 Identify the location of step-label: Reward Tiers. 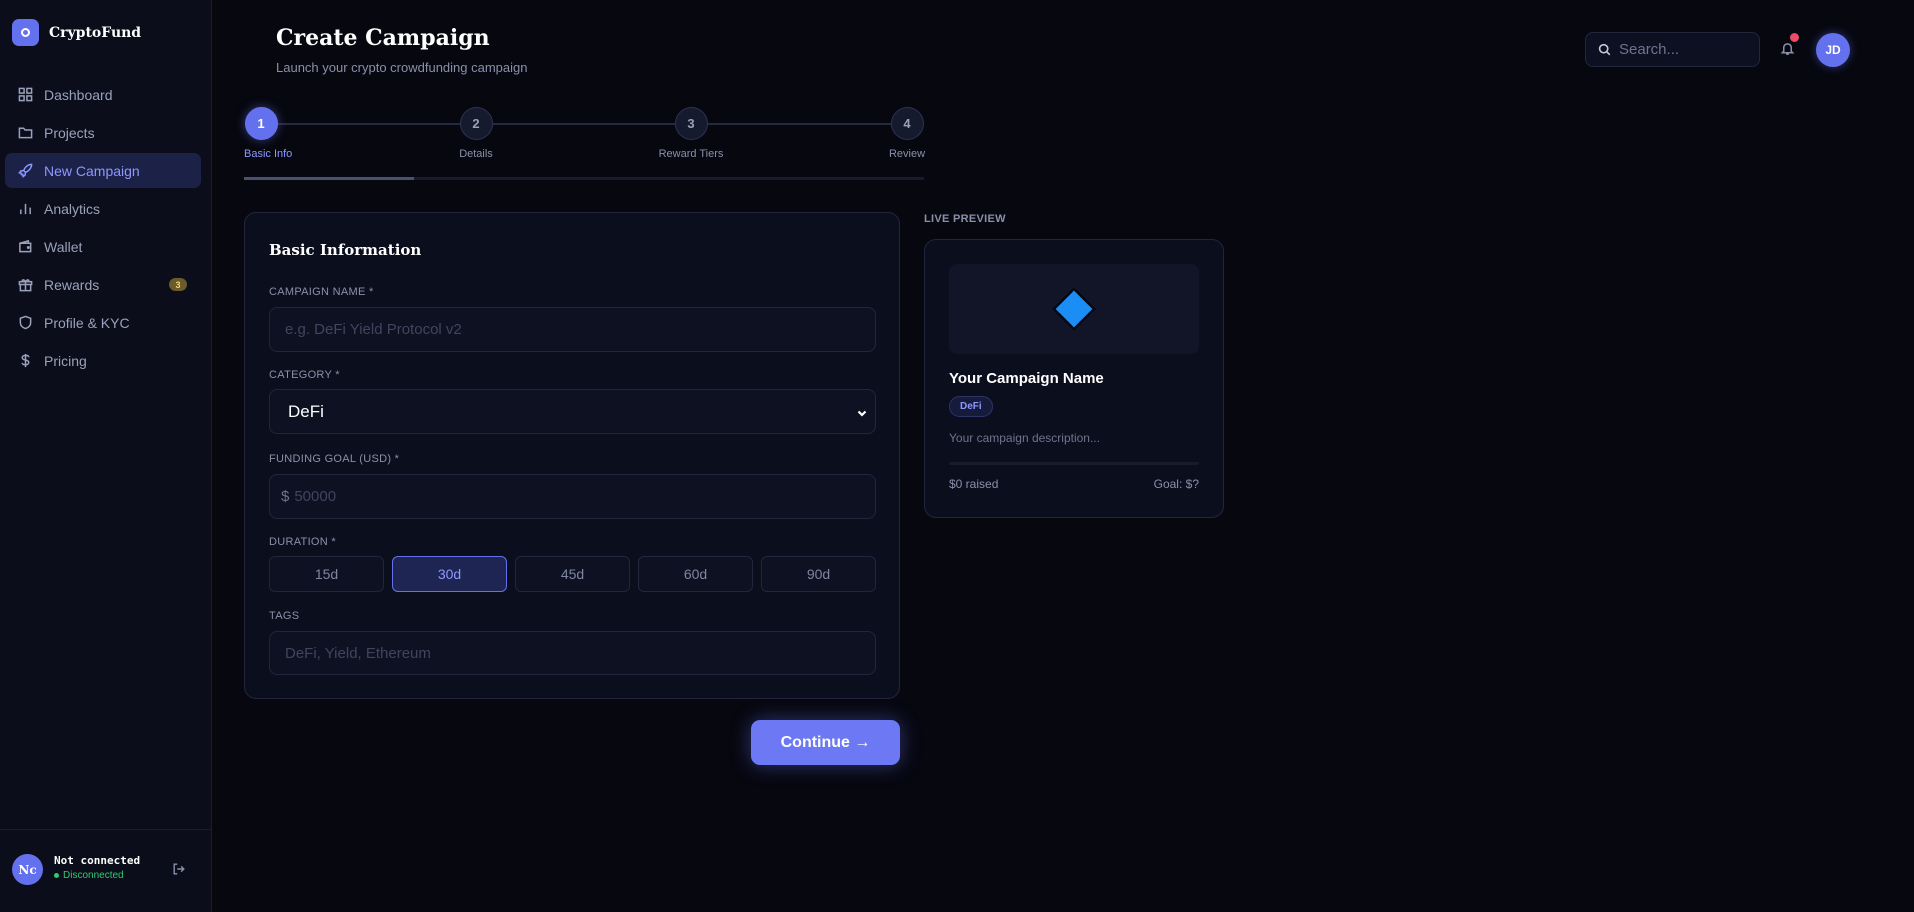
(691, 154).